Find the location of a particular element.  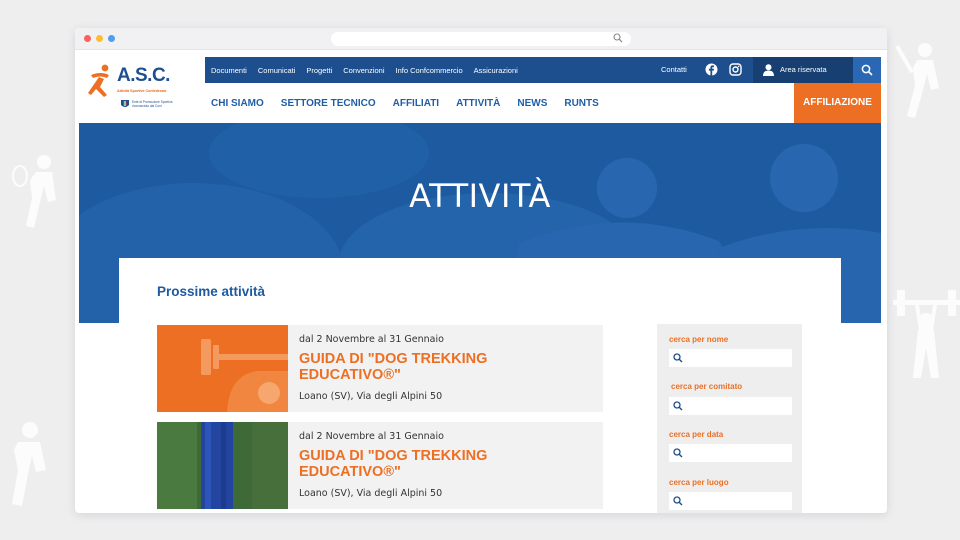

section-title: Prossime attività is located at coordinates (211, 291).